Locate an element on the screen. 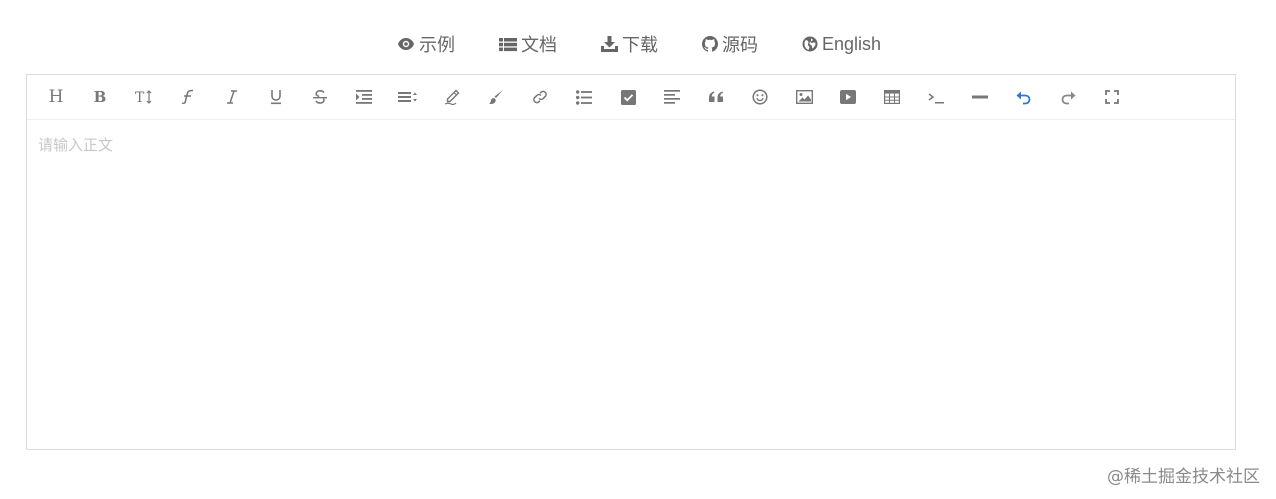  todo-button is located at coordinates (628, 97).